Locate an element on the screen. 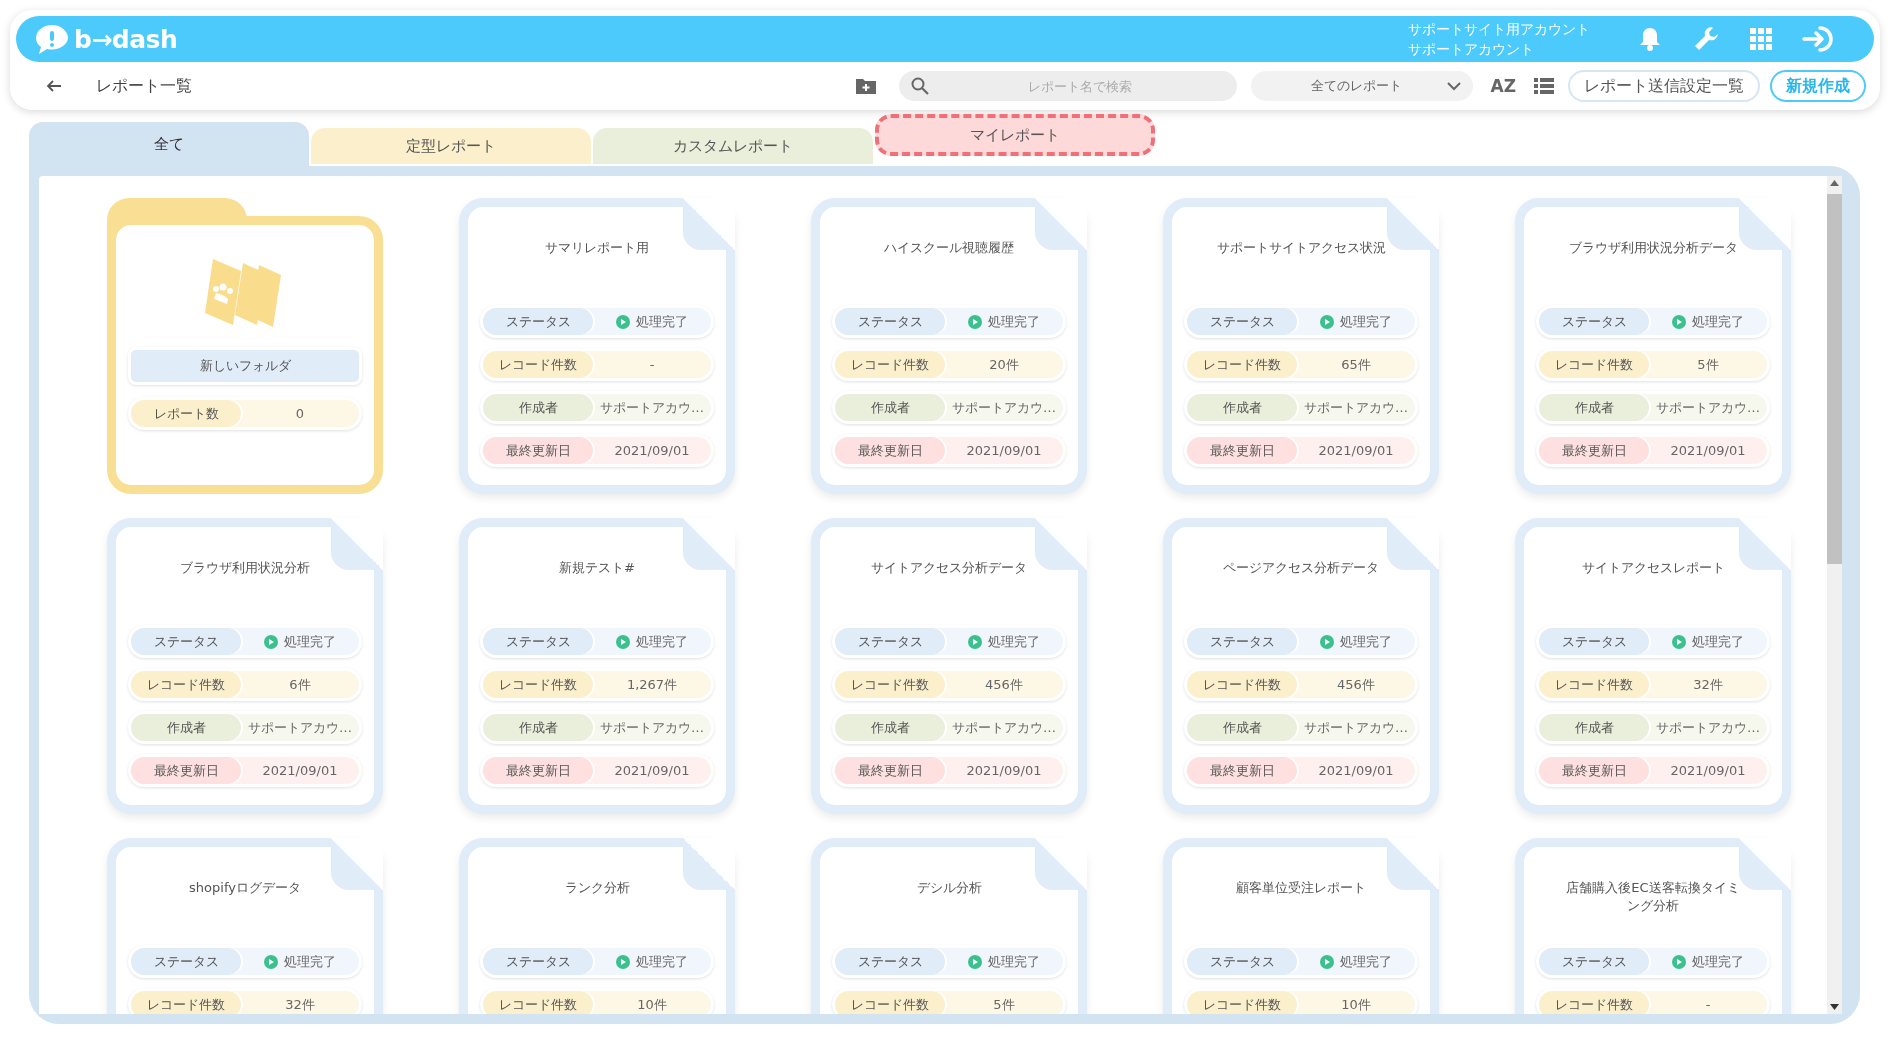 The image size is (1890, 1063). report-title: サイトアクセスレポート is located at coordinates (1653, 568).